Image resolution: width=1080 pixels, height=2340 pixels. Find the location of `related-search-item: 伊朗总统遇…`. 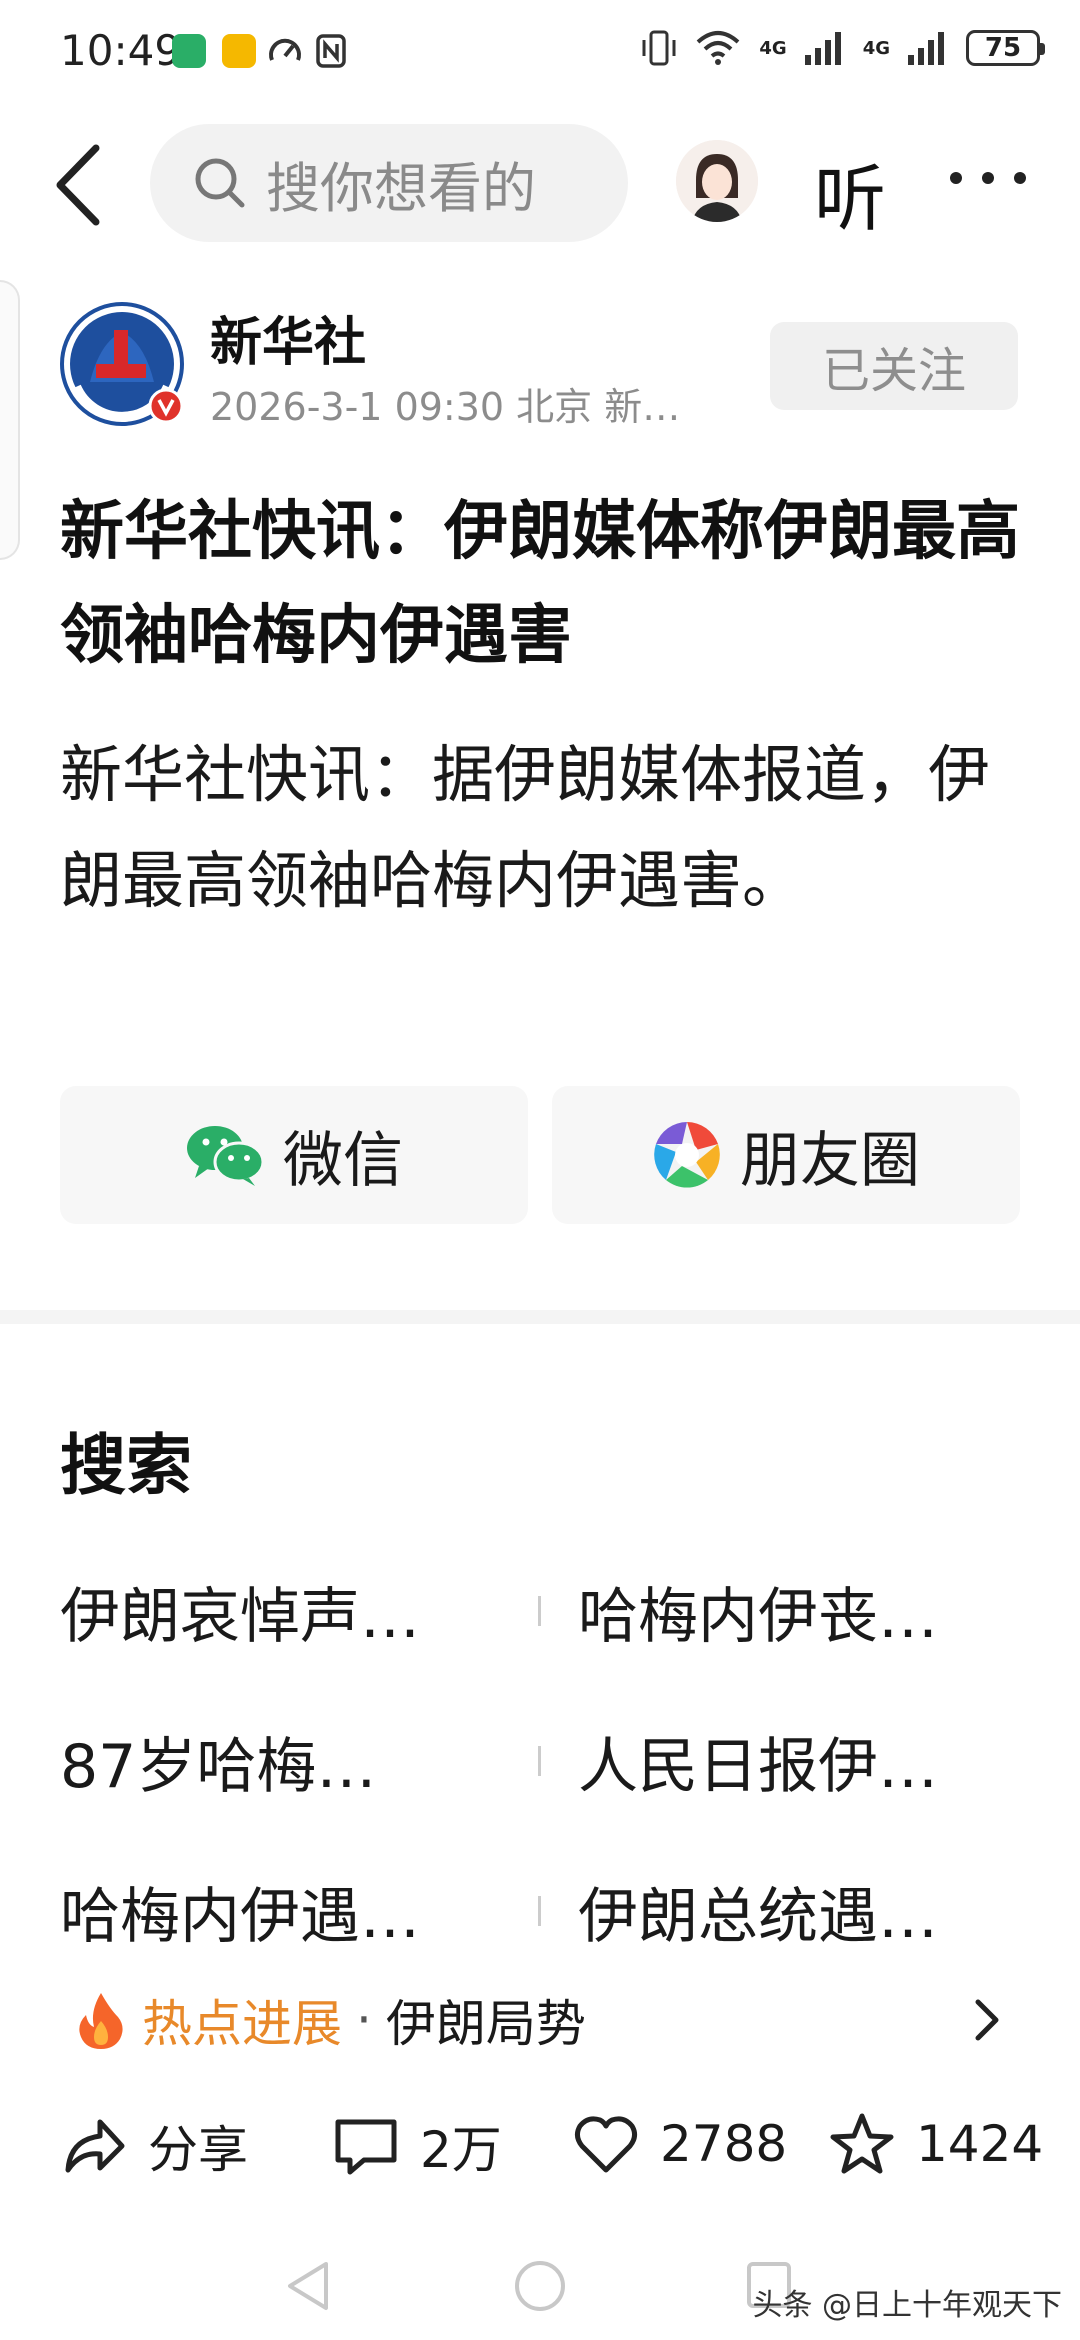

related-search-item: 伊朗总统遇… is located at coordinates (758, 1911).